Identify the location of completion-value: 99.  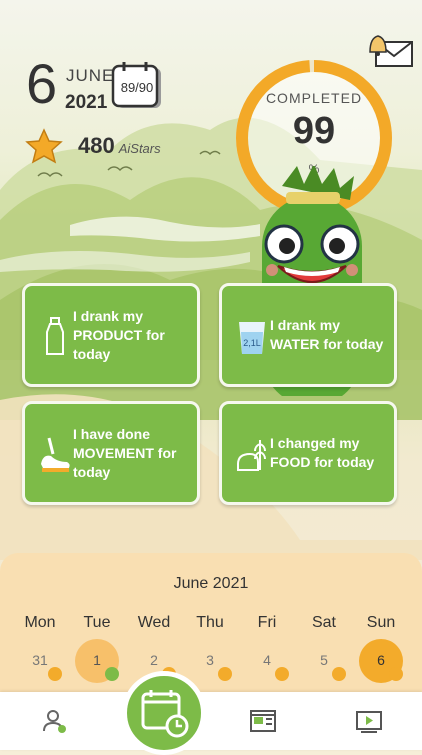
(314, 131).